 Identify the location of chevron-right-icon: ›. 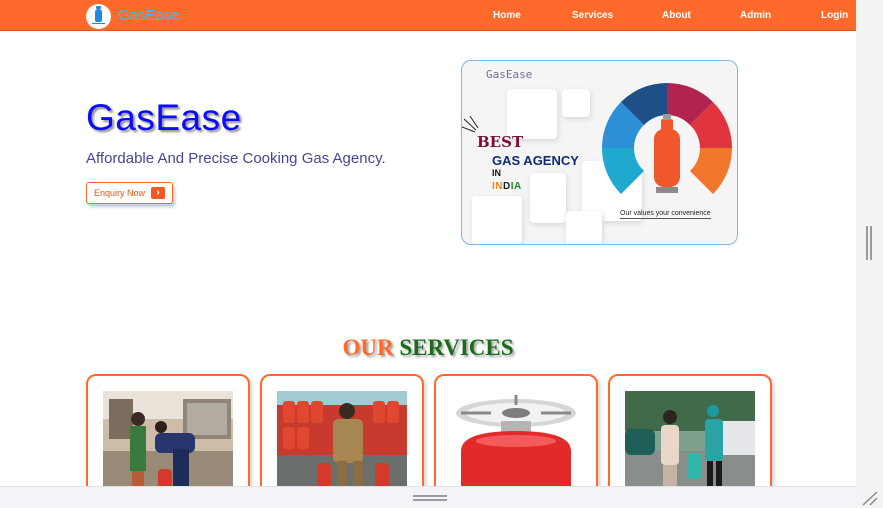
(158, 193).